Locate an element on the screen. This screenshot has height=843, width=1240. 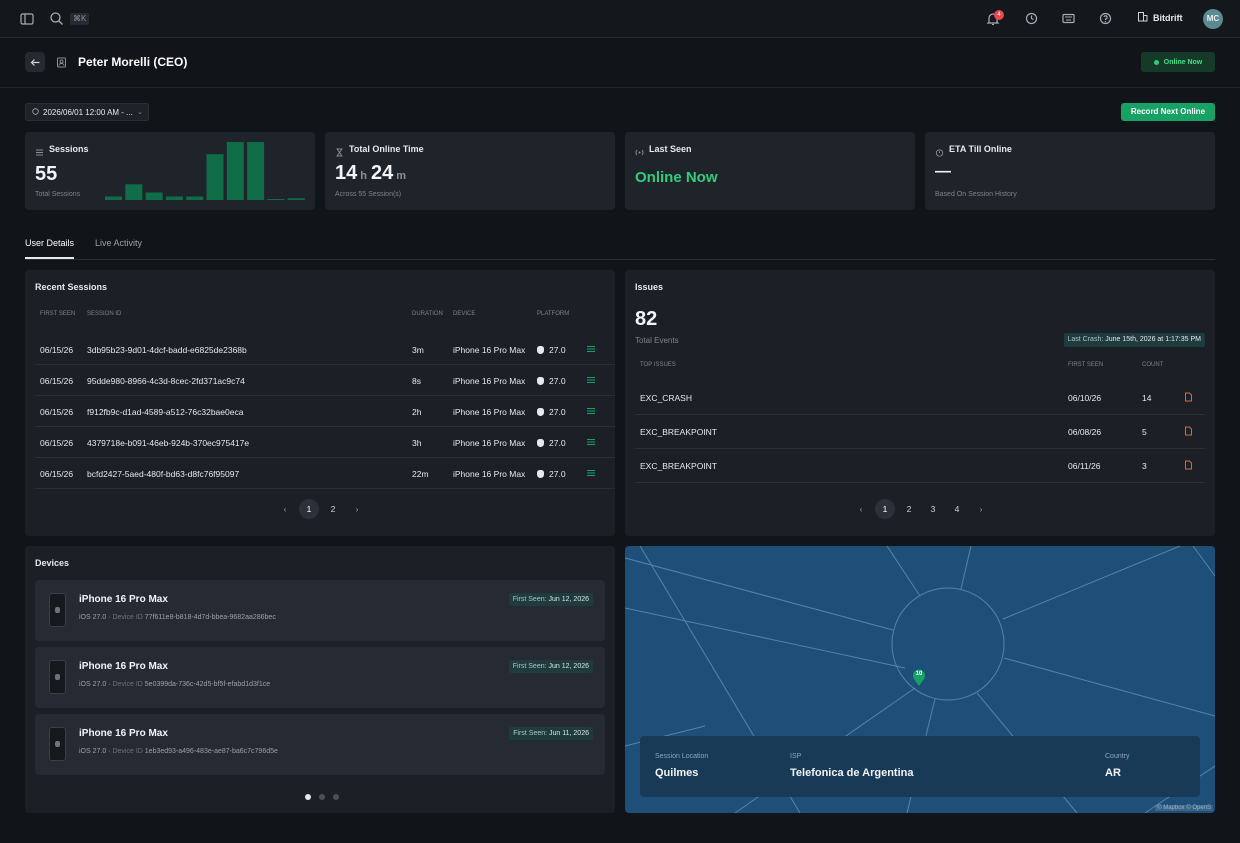
col-session-id: Session ID is located at coordinates (104, 314).